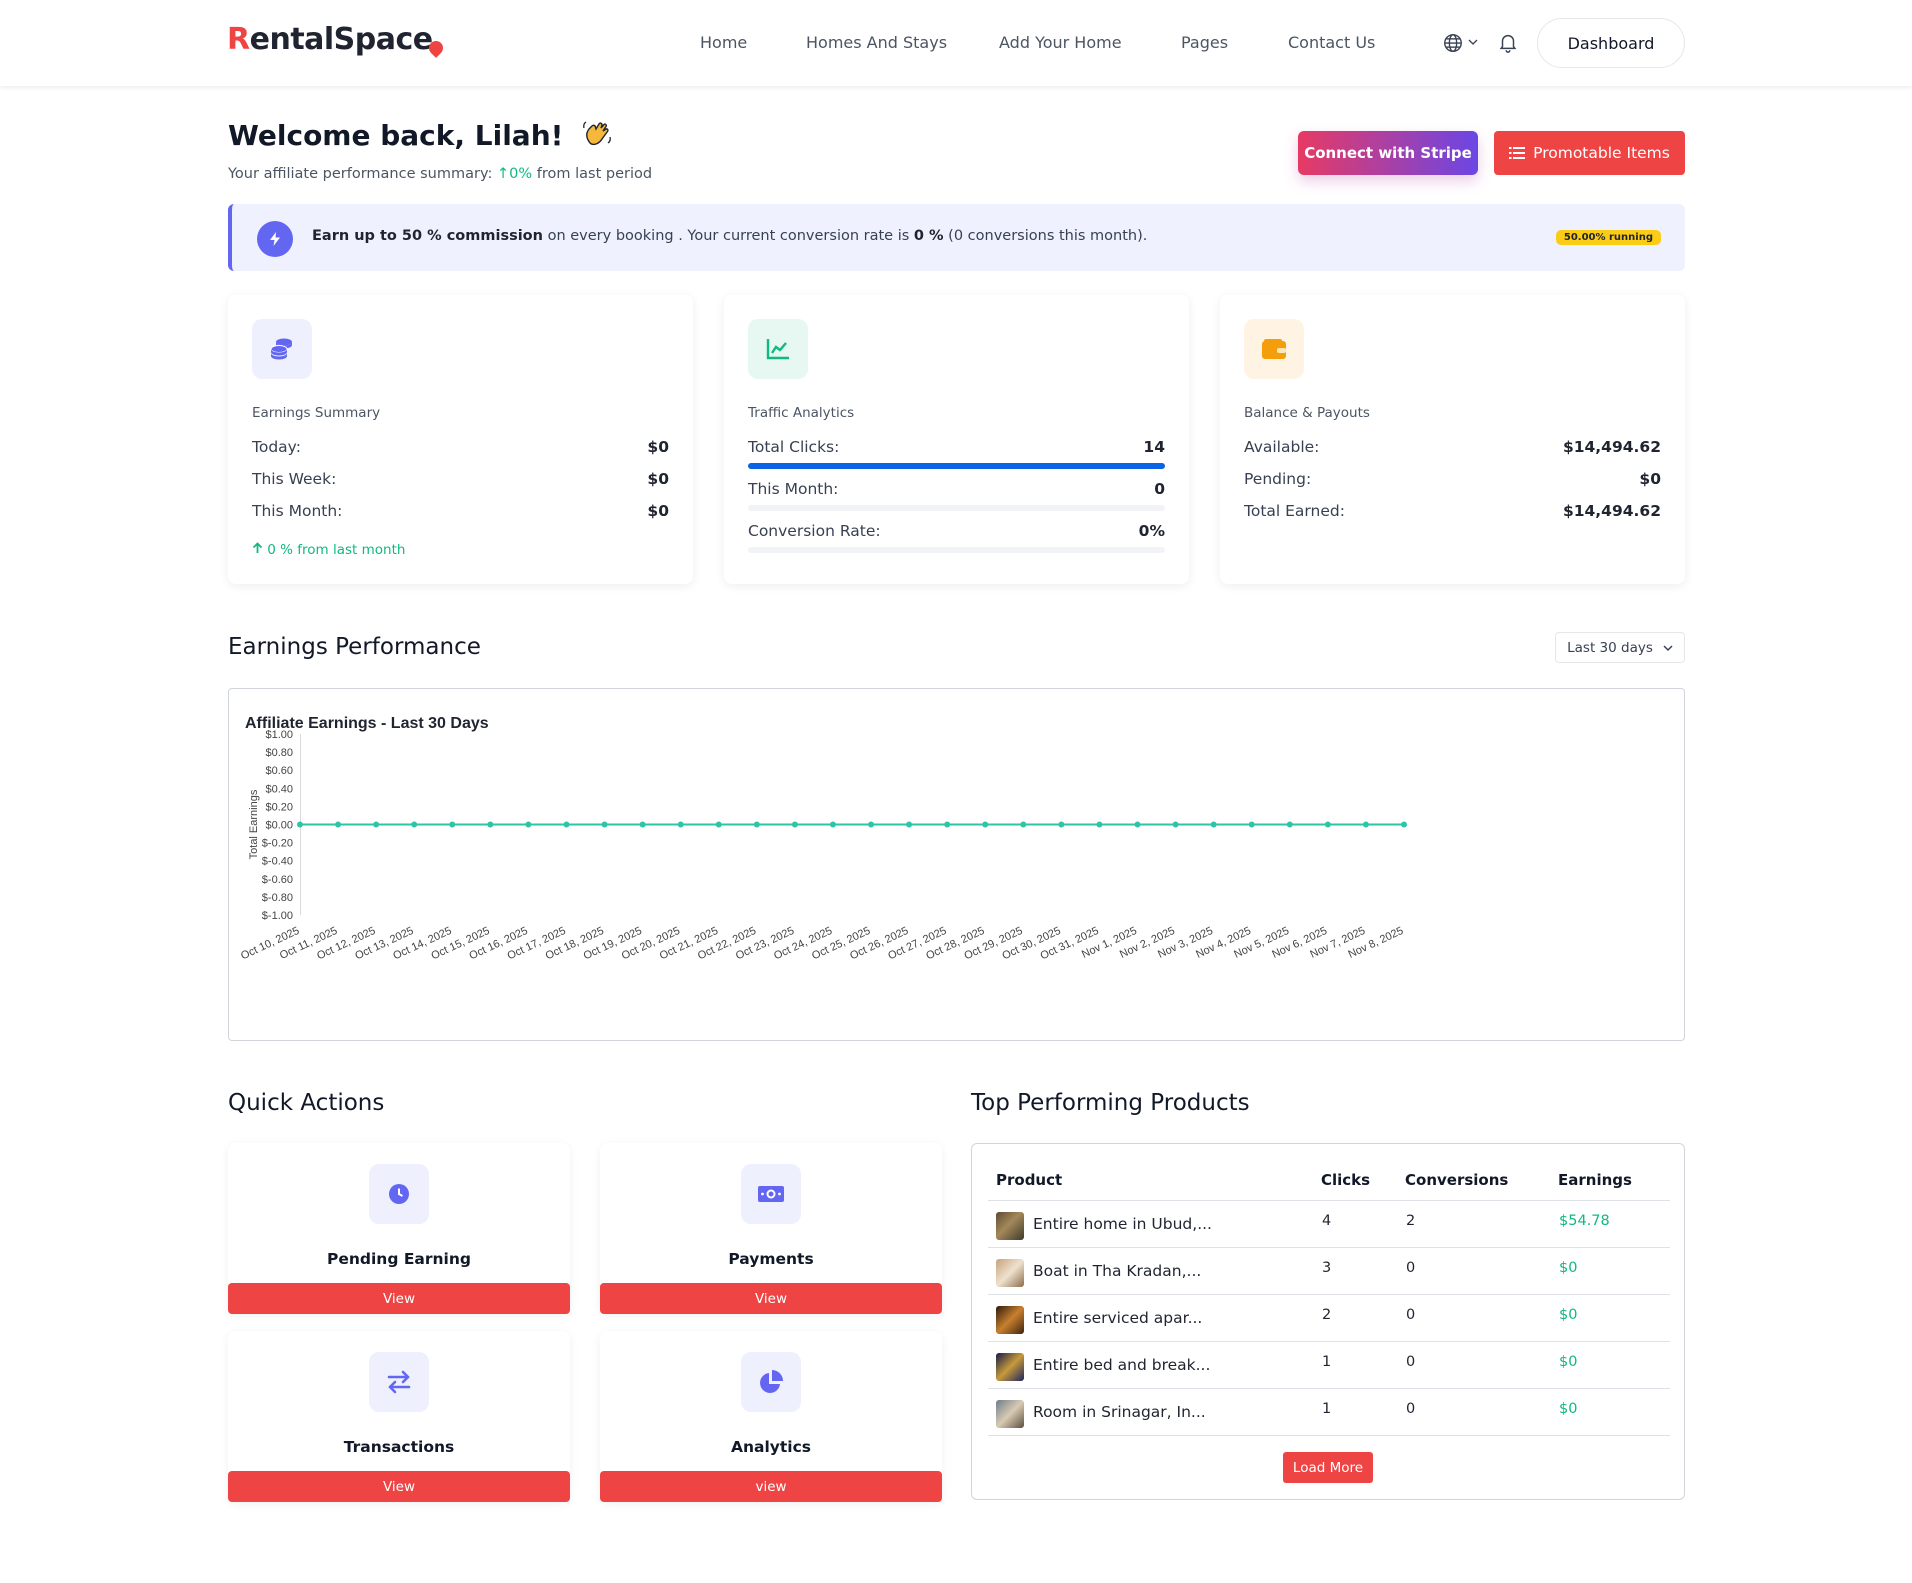 This screenshot has width=1912, height=1583. What do you see at coordinates (1608, 237) in the screenshot?
I see `running-badge: 50.00% running` at bounding box center [1608, 237].